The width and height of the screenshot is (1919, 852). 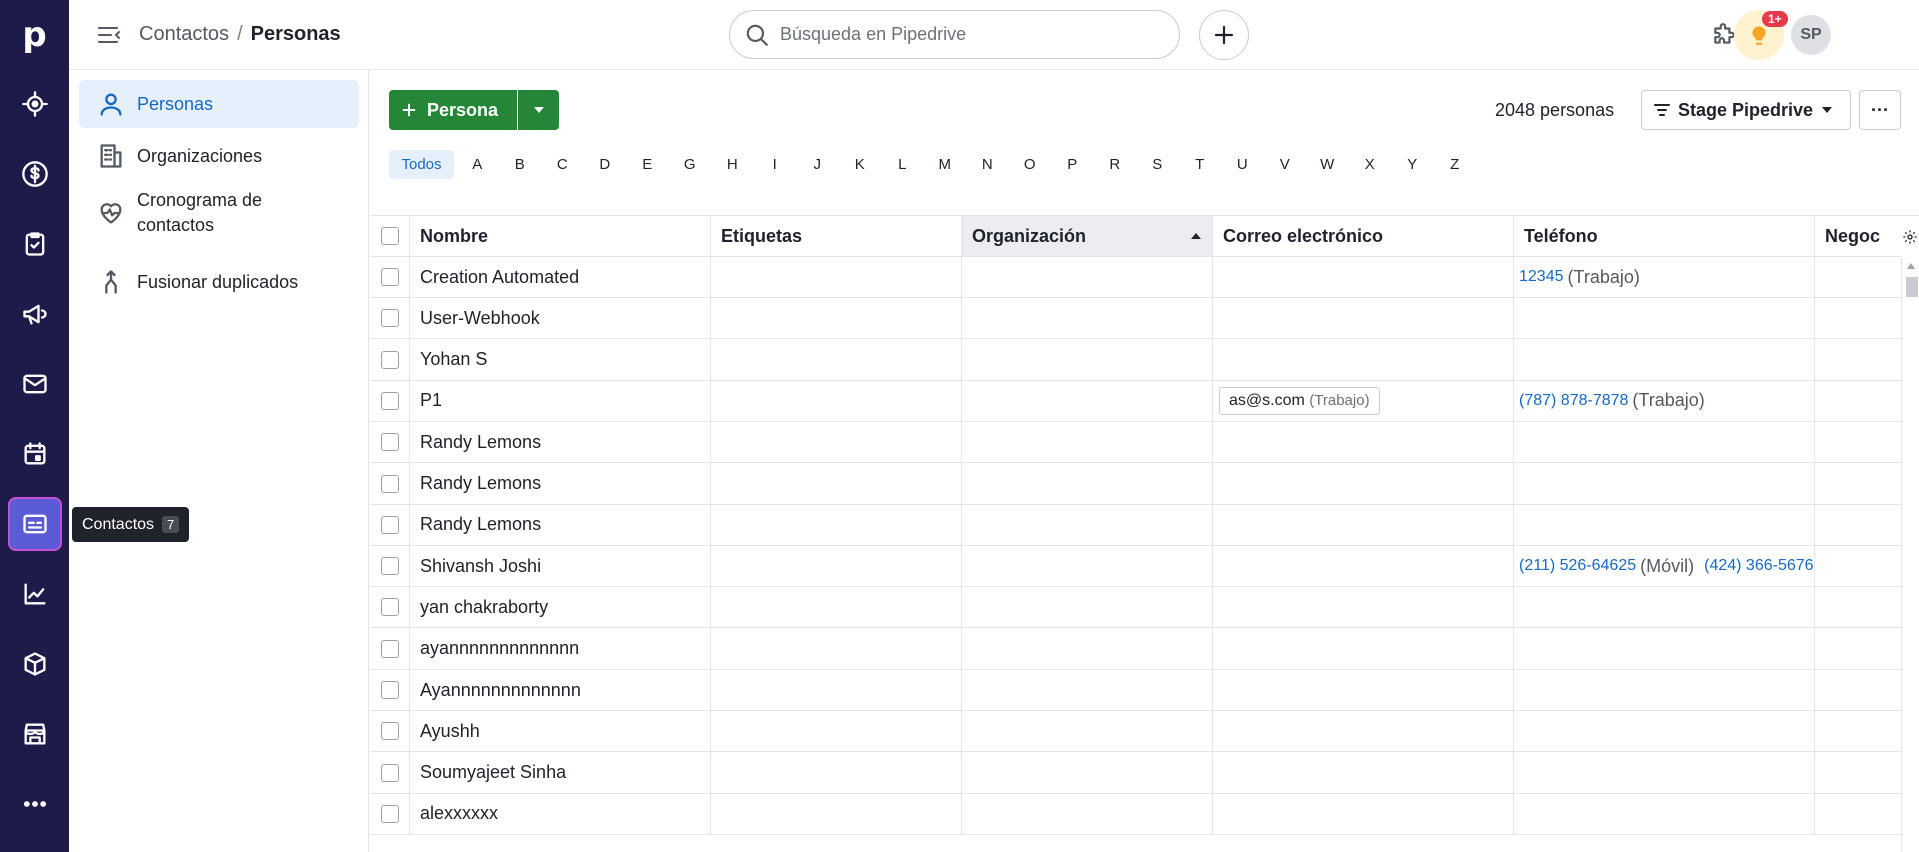 What do you see at coordinates (1910, 236) in the screenshot?
I see `column-settings-button` at bounding box center [1910, 236].